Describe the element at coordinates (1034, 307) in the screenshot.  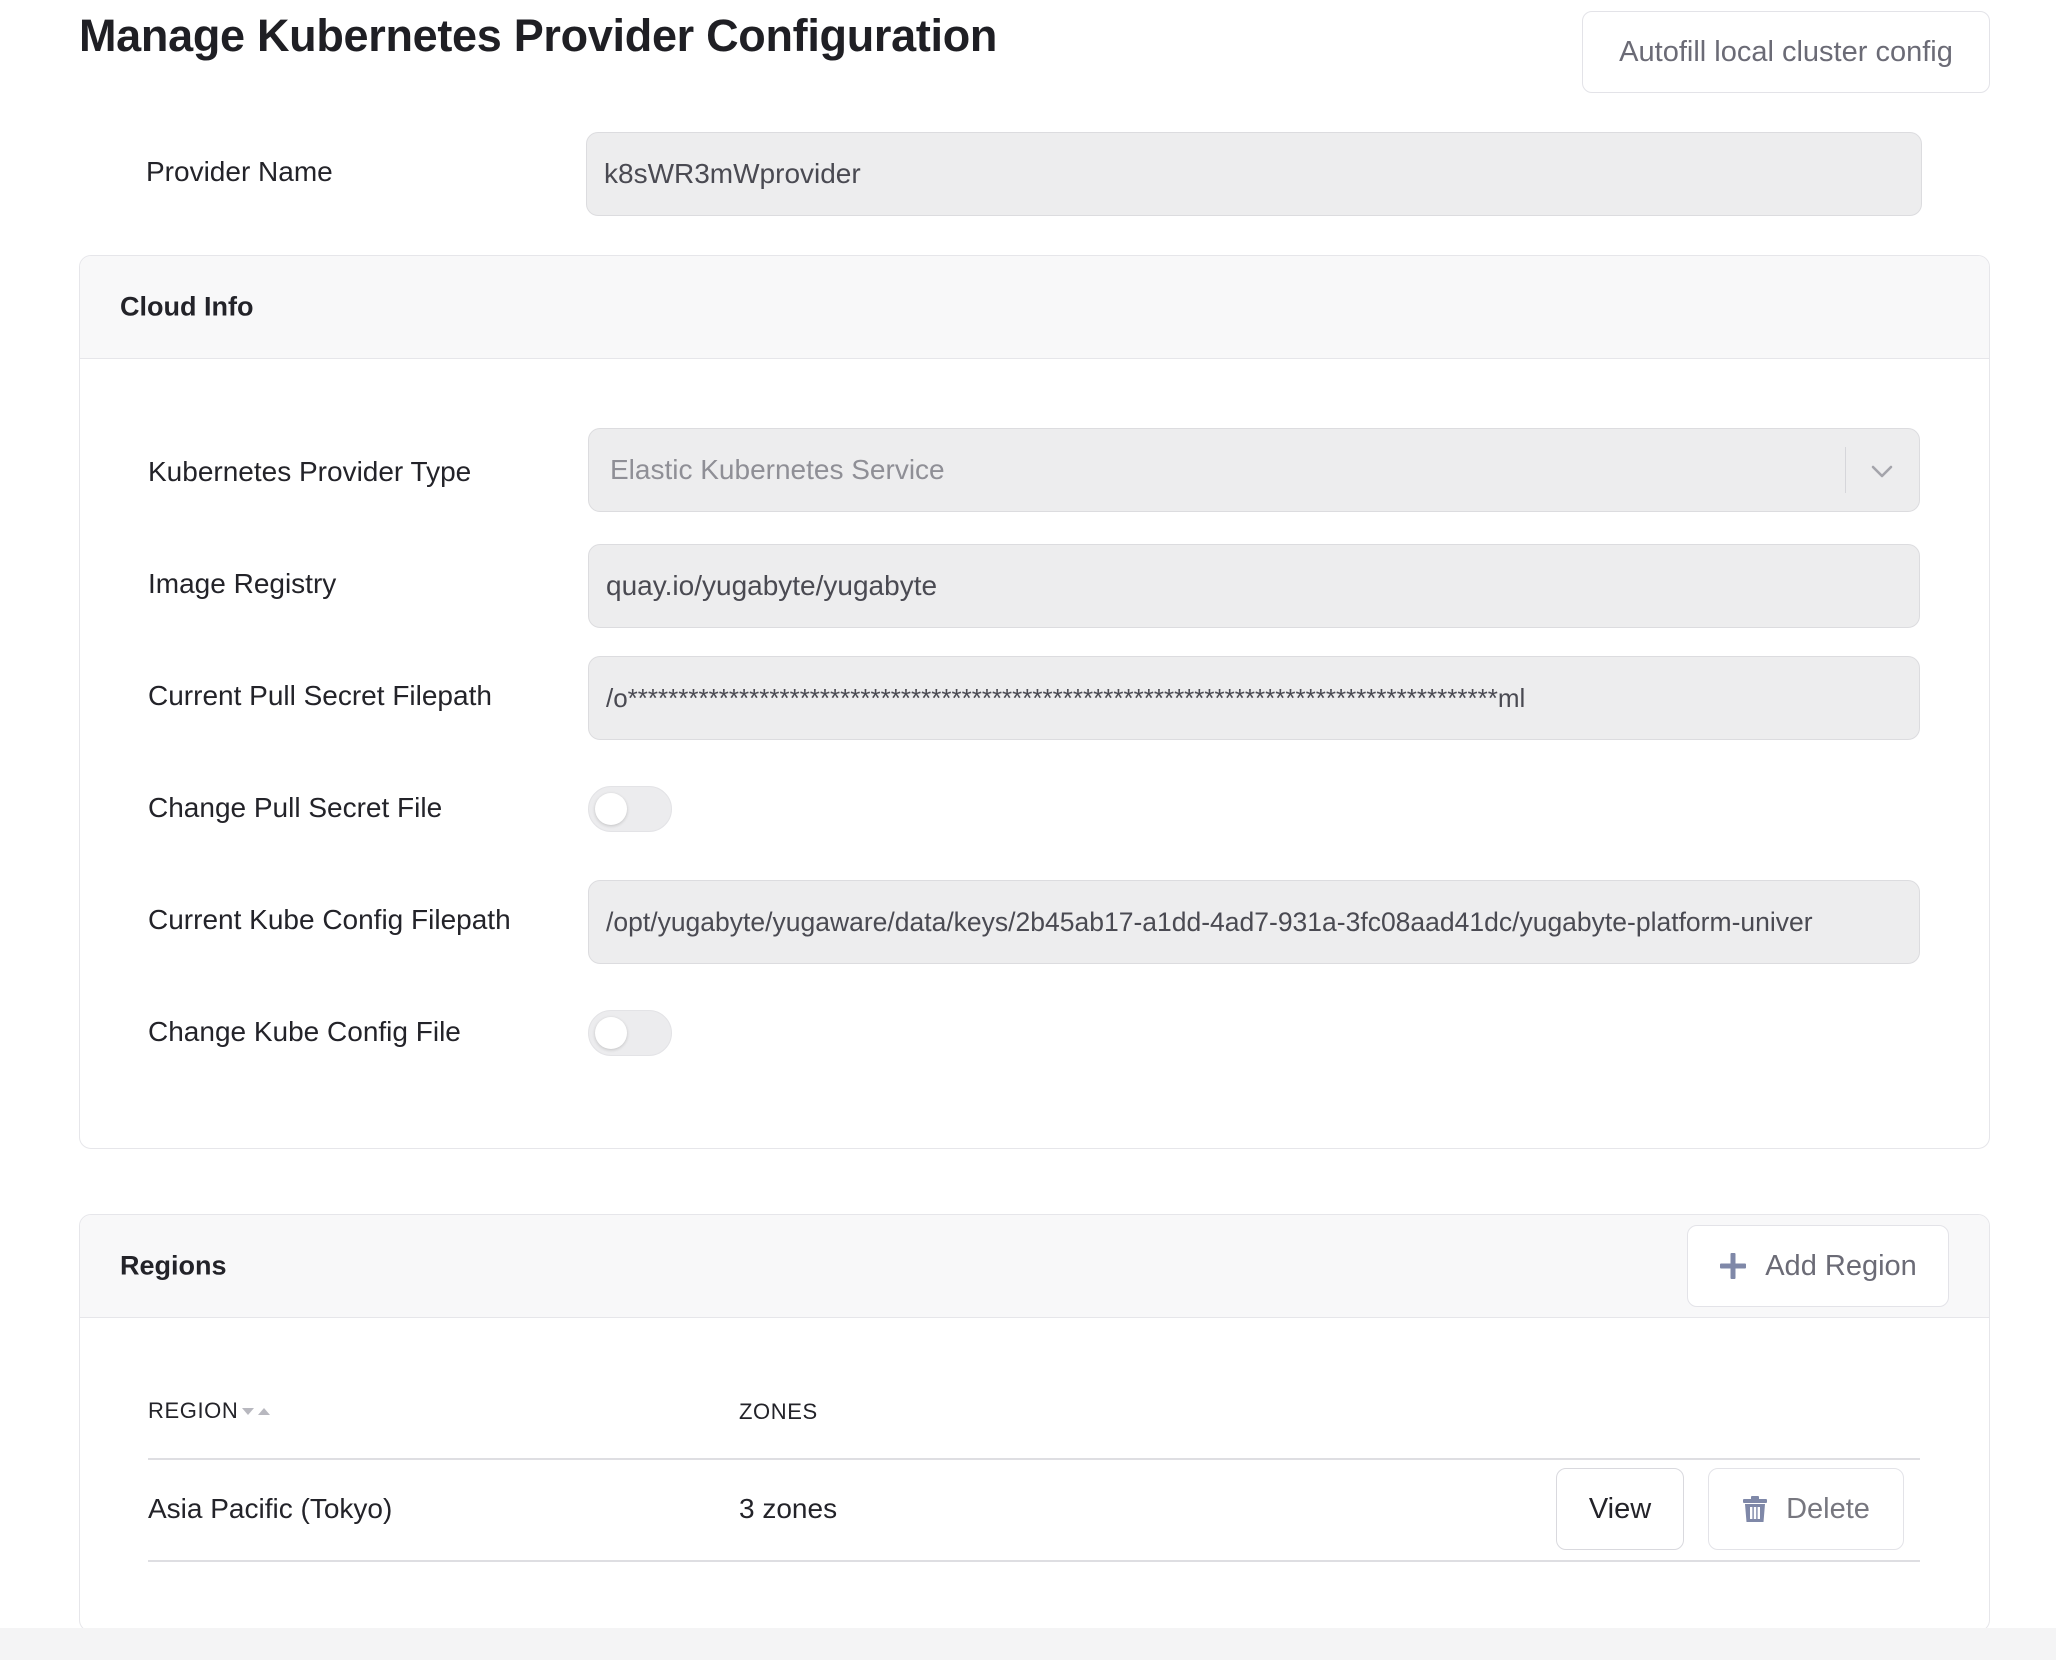
I see `cloud-info-header: Cloud Info` at that location.